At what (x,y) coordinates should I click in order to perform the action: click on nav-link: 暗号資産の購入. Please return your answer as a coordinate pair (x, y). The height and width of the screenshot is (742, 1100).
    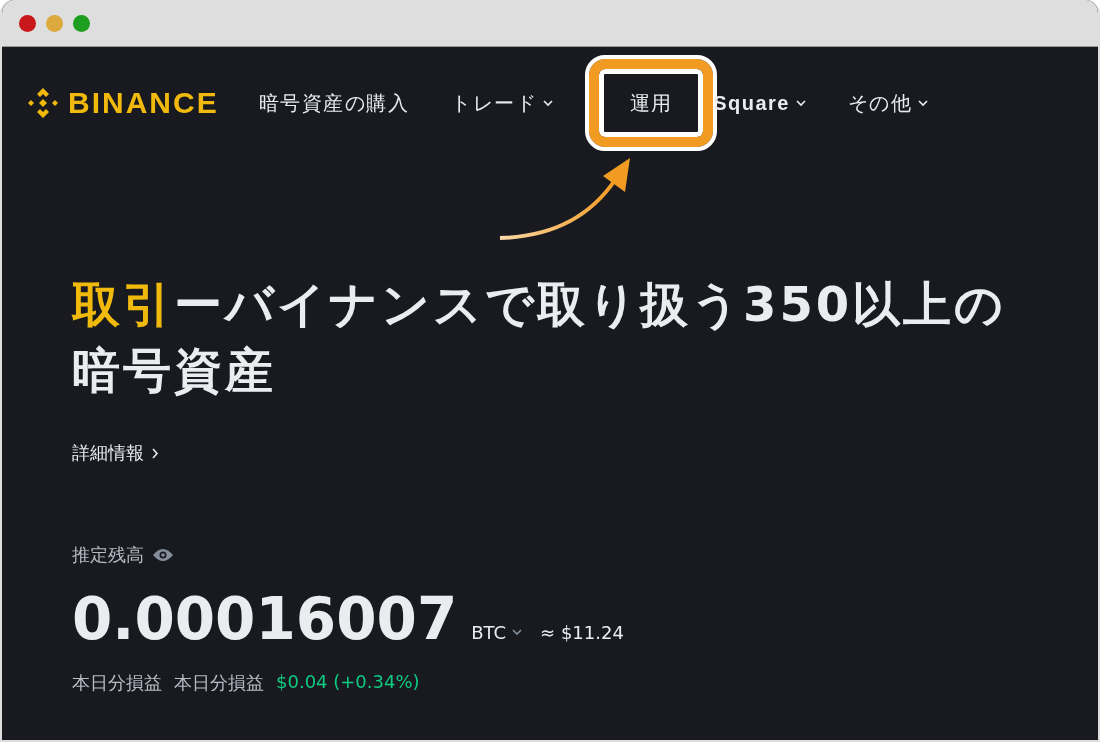
    Looking at the image, I should click on (334, 103).